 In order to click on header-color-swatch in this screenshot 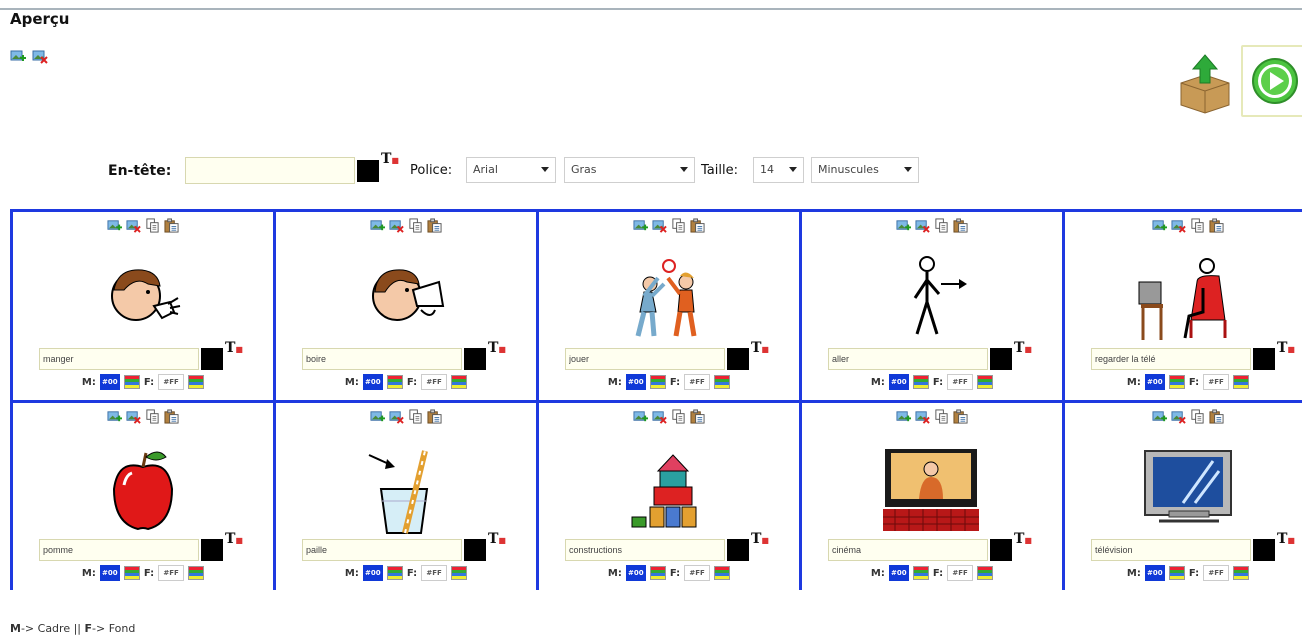, I will do `click(368, 171)`.